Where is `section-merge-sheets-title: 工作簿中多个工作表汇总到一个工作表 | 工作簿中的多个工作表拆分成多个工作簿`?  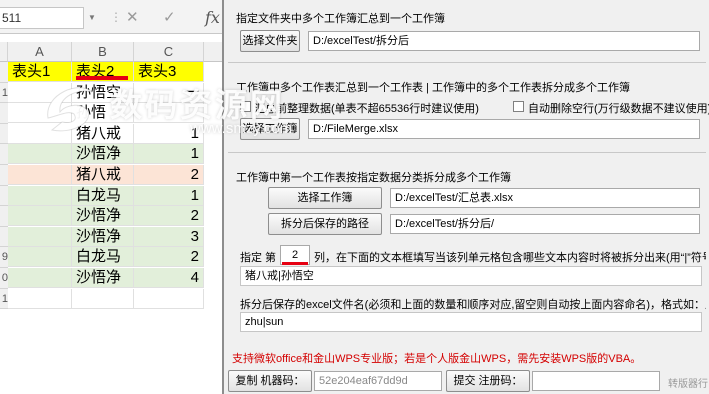
section-merge-sheets-title: 工作簿中多个工作表汇总到一个工作表 | 工作簿中的多个工作表拆分成多个工作簿 is located at coordinates (433, 88).